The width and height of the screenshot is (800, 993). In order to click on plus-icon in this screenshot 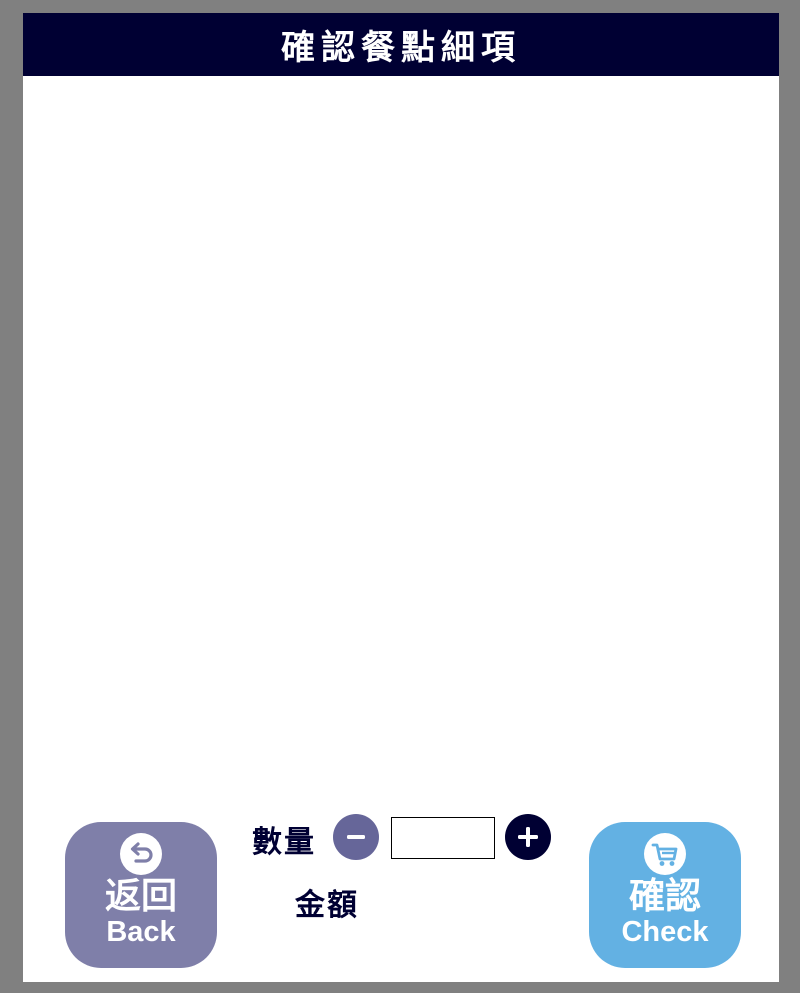, I will do `click(528, 837)`.